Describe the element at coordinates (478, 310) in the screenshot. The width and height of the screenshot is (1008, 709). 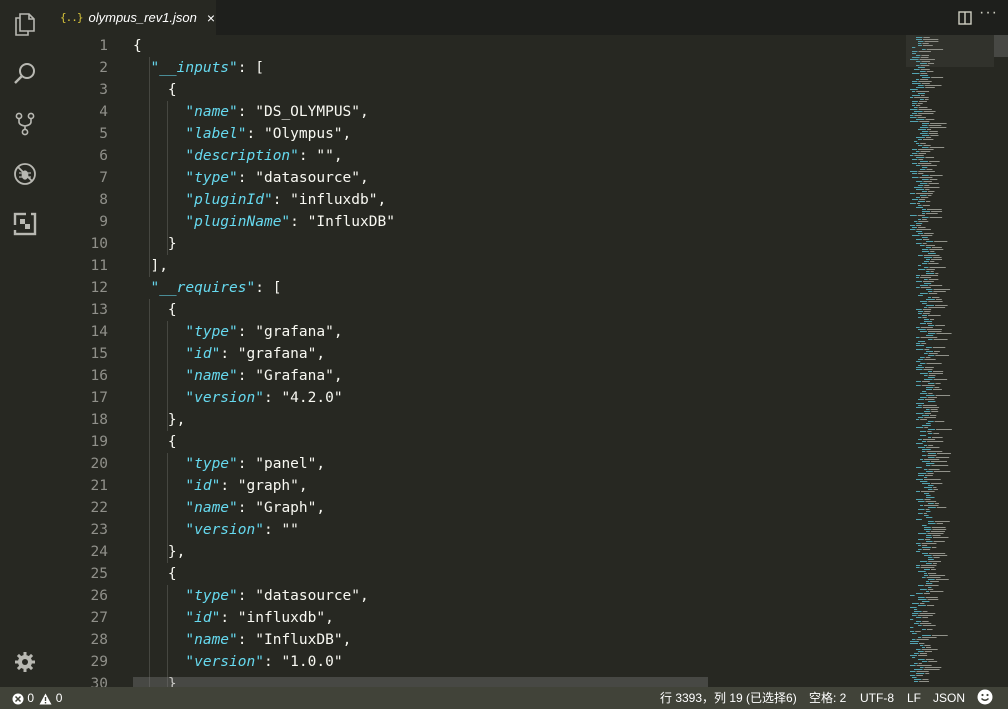
I see `code-line: 13 {` at that location.